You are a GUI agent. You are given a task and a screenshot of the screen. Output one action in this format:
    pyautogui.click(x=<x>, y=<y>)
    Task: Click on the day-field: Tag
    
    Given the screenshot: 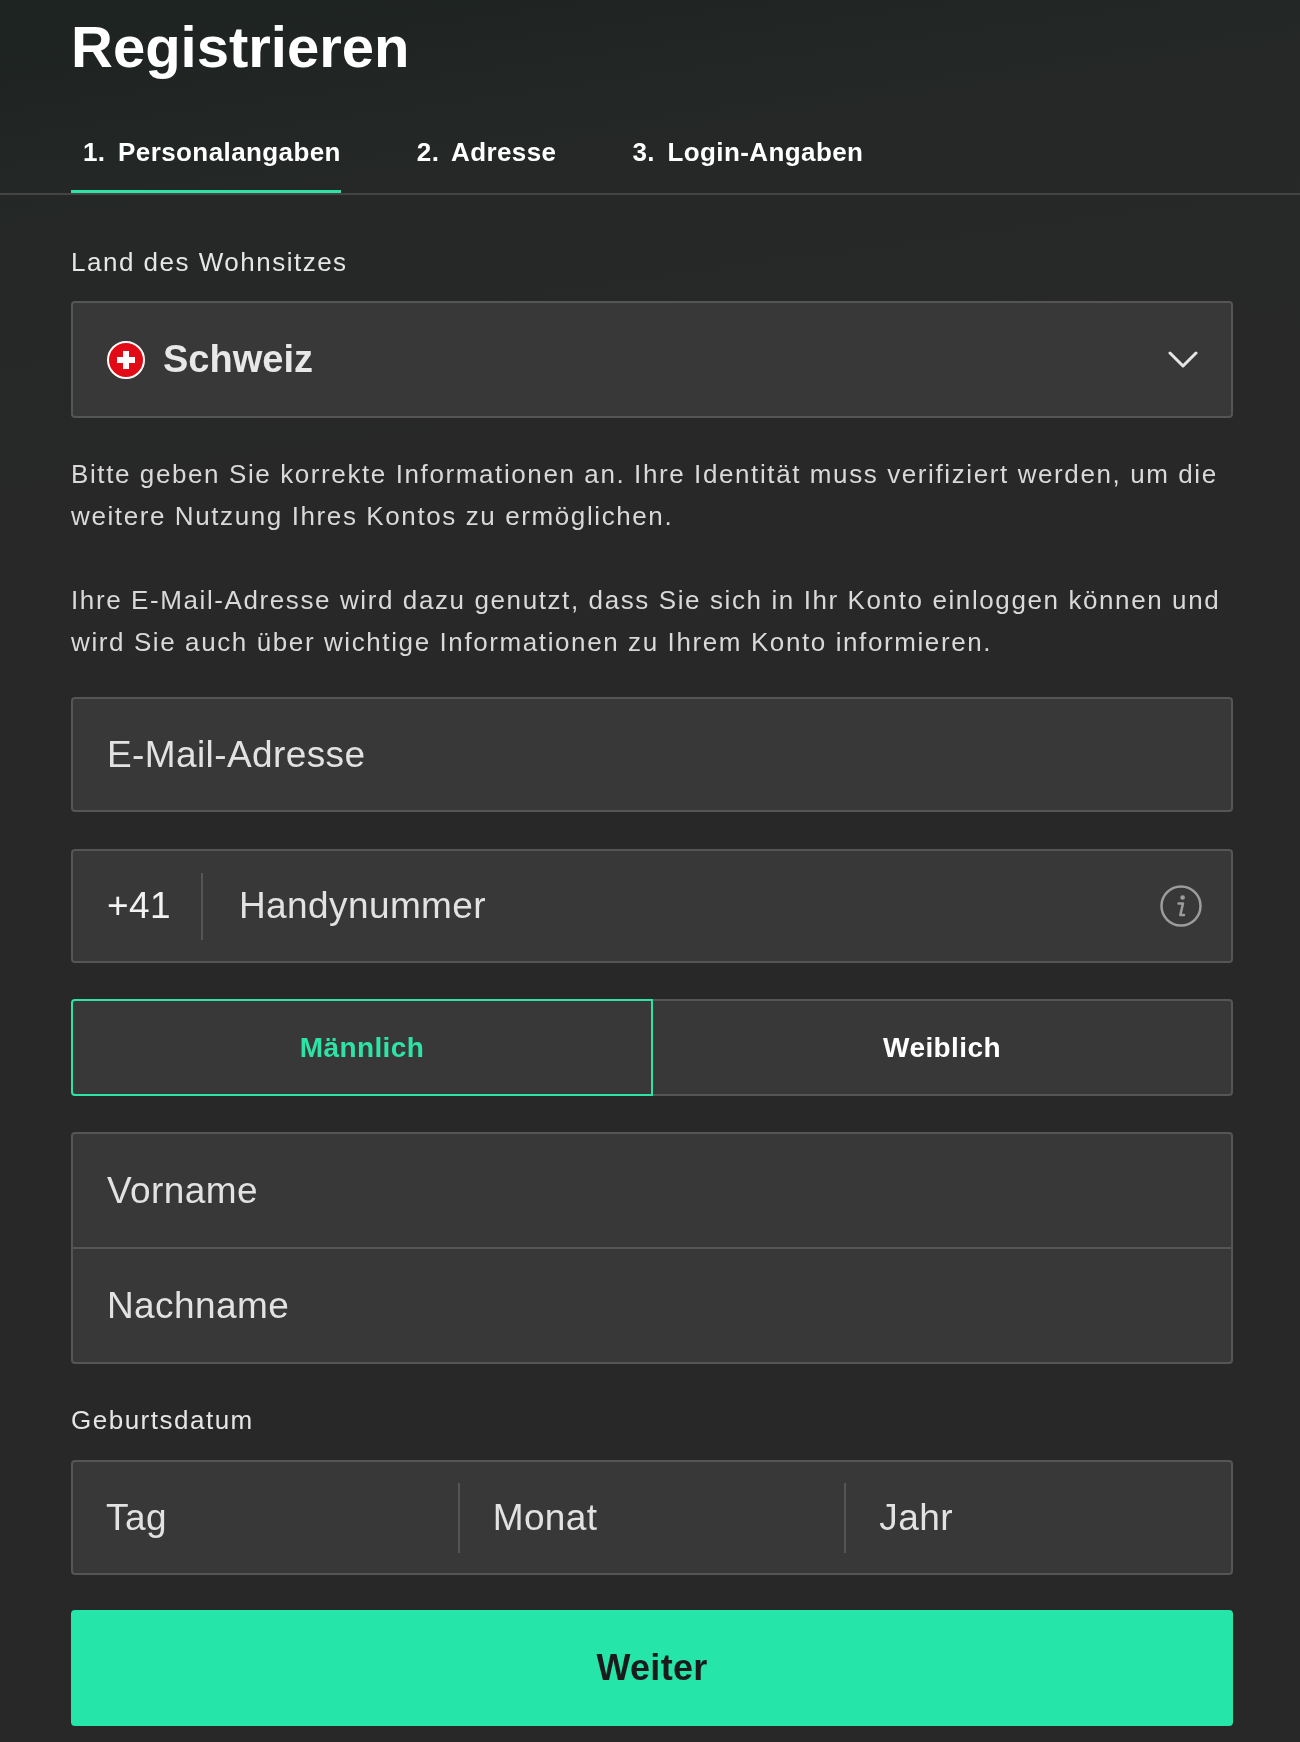 What is the action you would take?
    pyautogui.click(x=265, y=1517)
    